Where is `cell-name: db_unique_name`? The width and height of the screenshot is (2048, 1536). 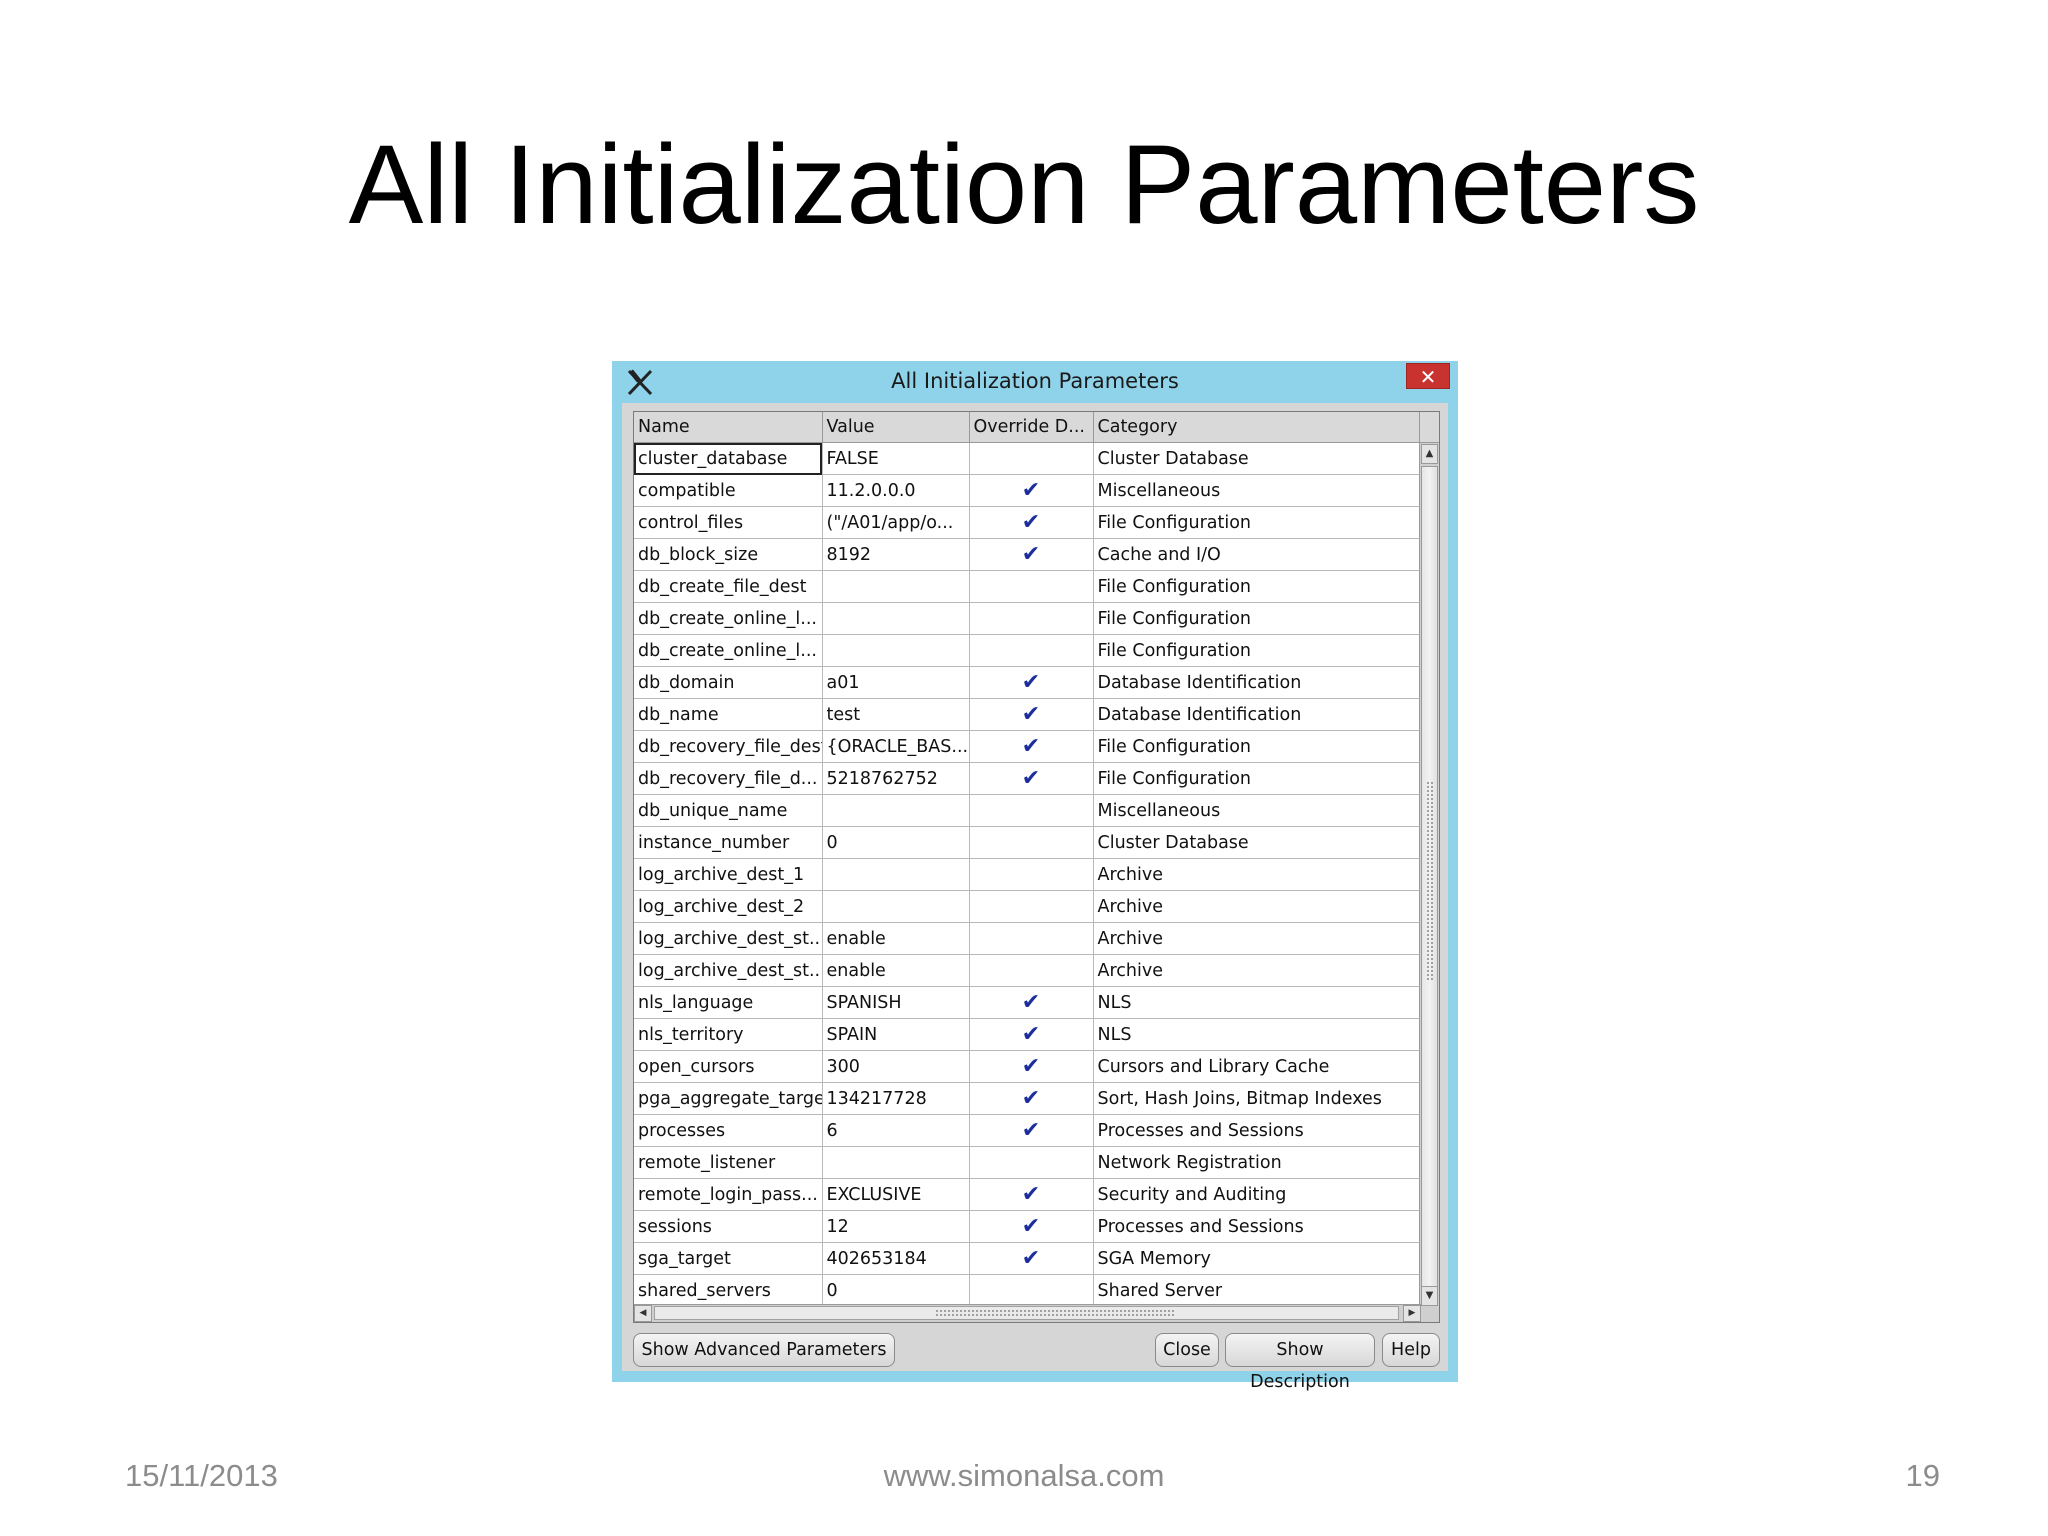 cell-name: db_unique_name is located at coordinates (728, 810).